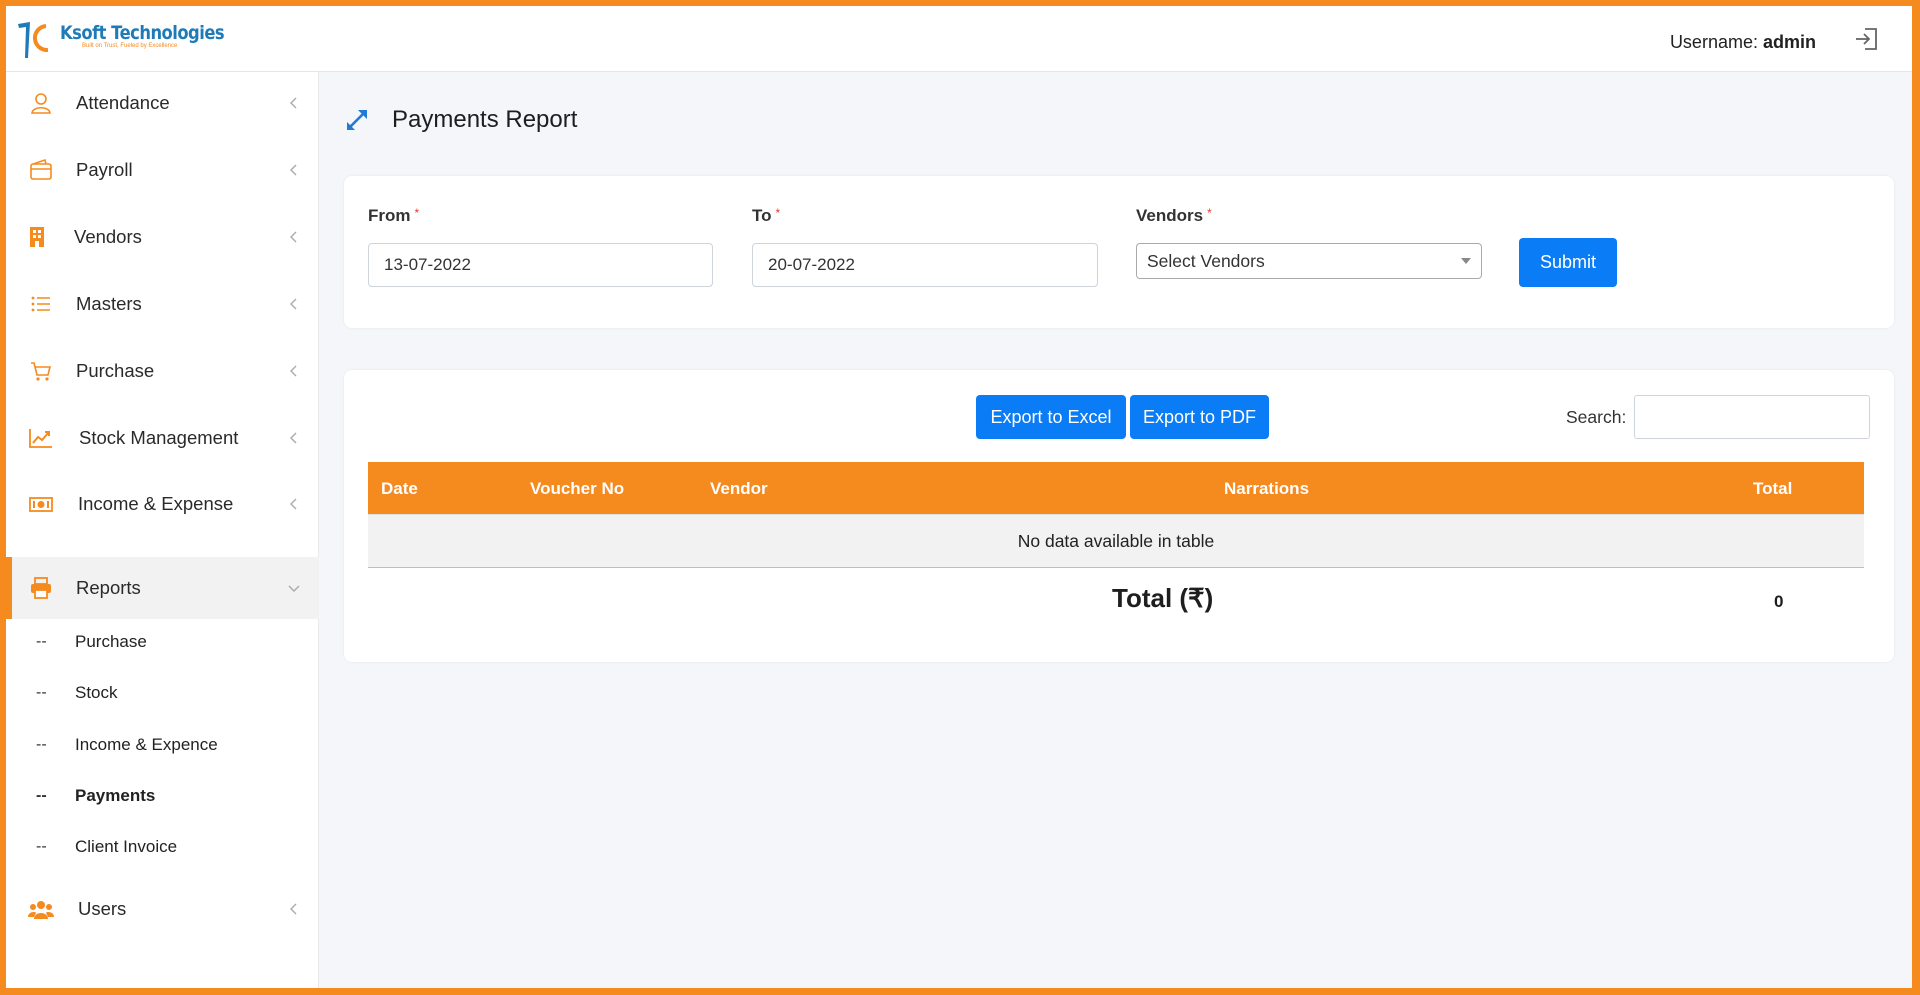  I want to click on column-header-vendor: Vendor, so click(739, 489).